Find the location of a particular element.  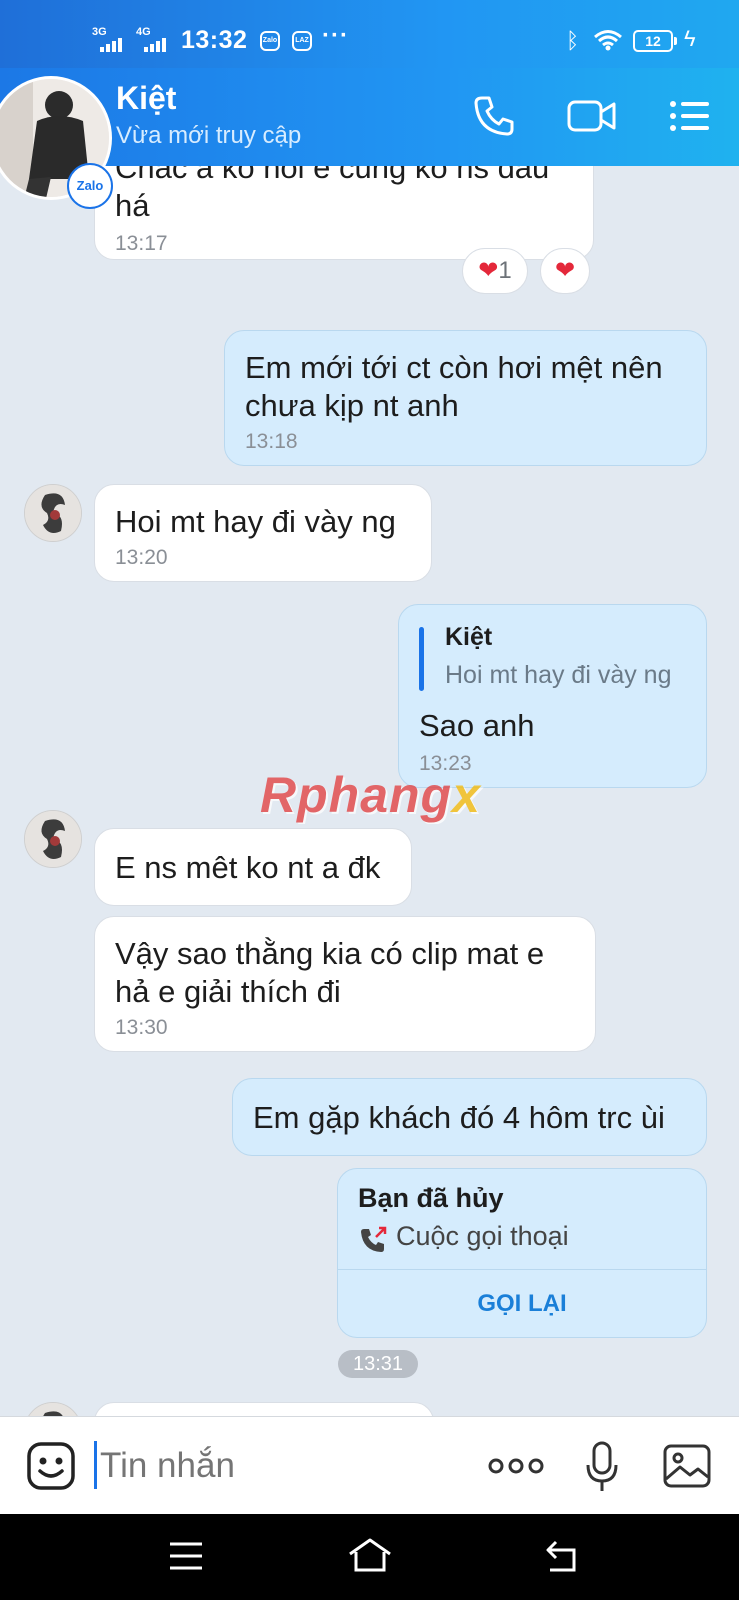

recent-apps-icon is located at coordinates (186, 1556).